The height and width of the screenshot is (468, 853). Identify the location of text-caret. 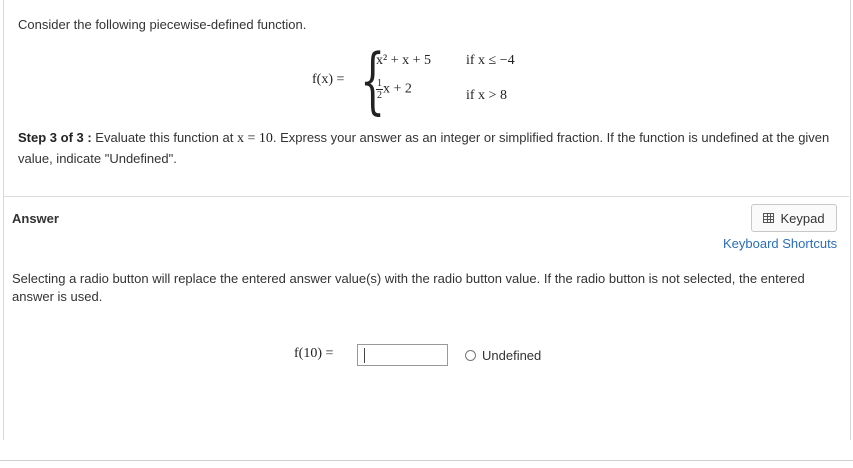
(364, 355).